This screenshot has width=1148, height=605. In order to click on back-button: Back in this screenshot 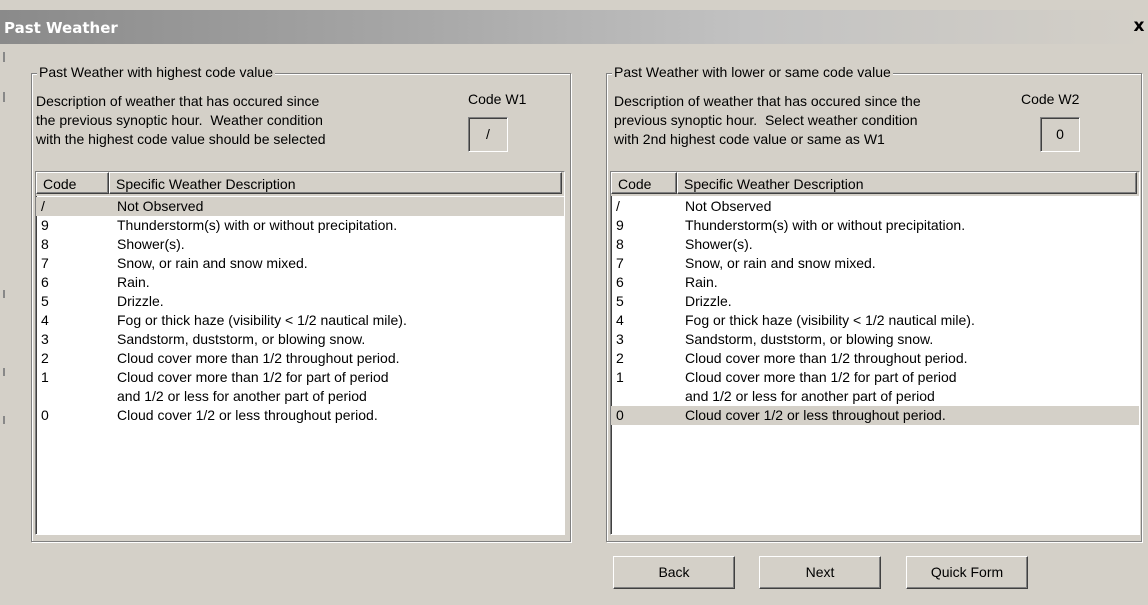, I will do `click(674, 572)`.